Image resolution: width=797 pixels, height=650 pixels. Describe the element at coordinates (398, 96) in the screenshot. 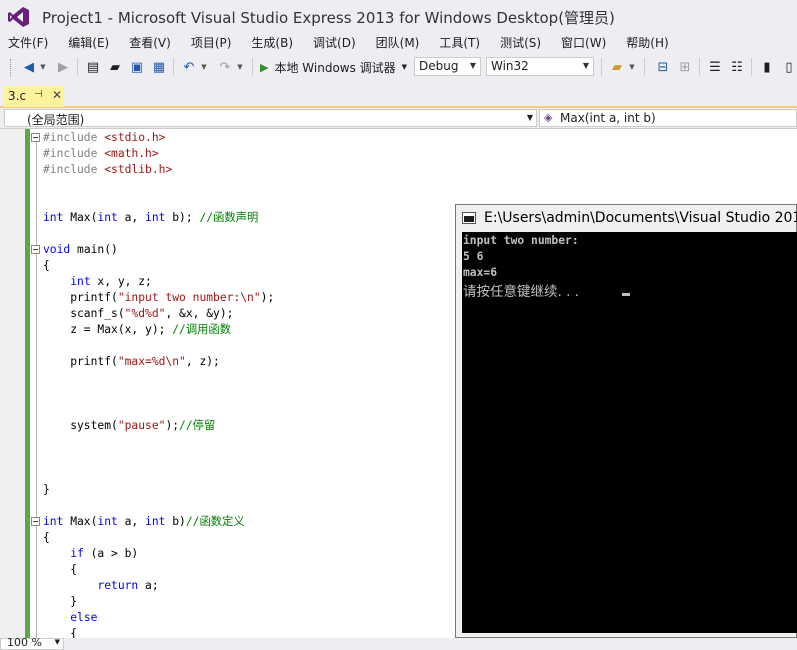

I see `document-tab-strip` at that location.